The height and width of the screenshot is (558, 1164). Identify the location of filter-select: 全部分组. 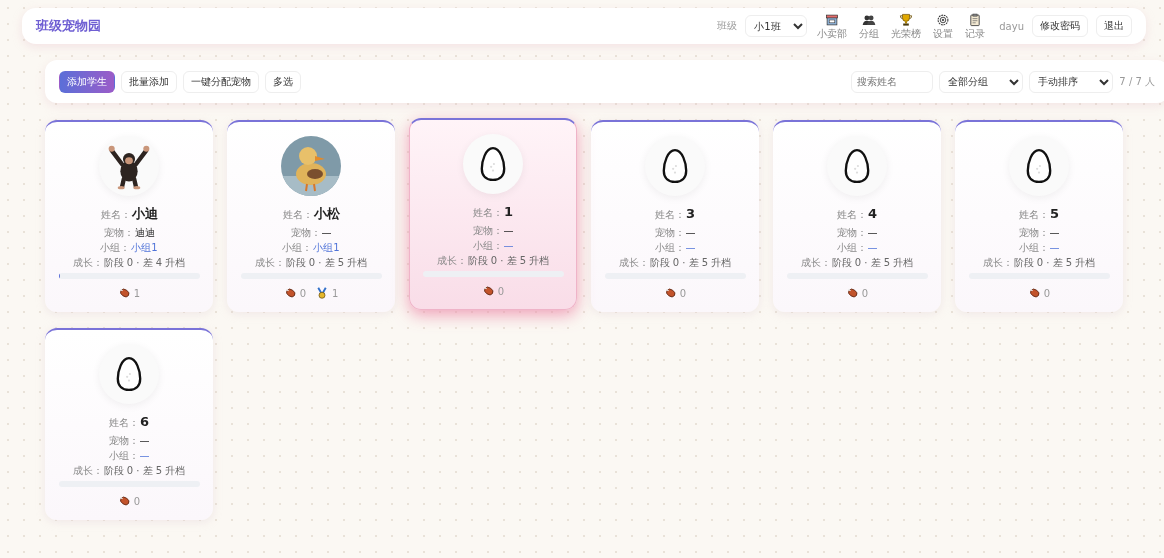
(981, 81).